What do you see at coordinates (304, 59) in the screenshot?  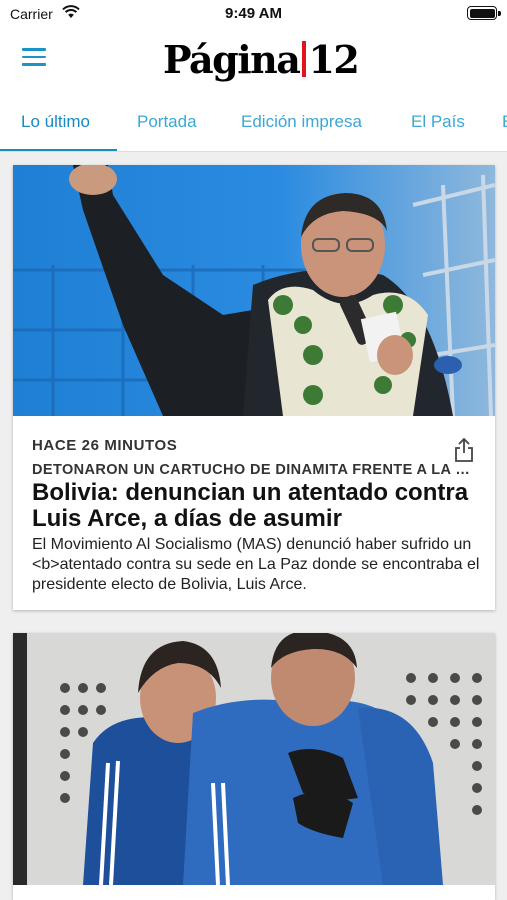 I see `logo-red-bar` at bounding box center [304, 59].